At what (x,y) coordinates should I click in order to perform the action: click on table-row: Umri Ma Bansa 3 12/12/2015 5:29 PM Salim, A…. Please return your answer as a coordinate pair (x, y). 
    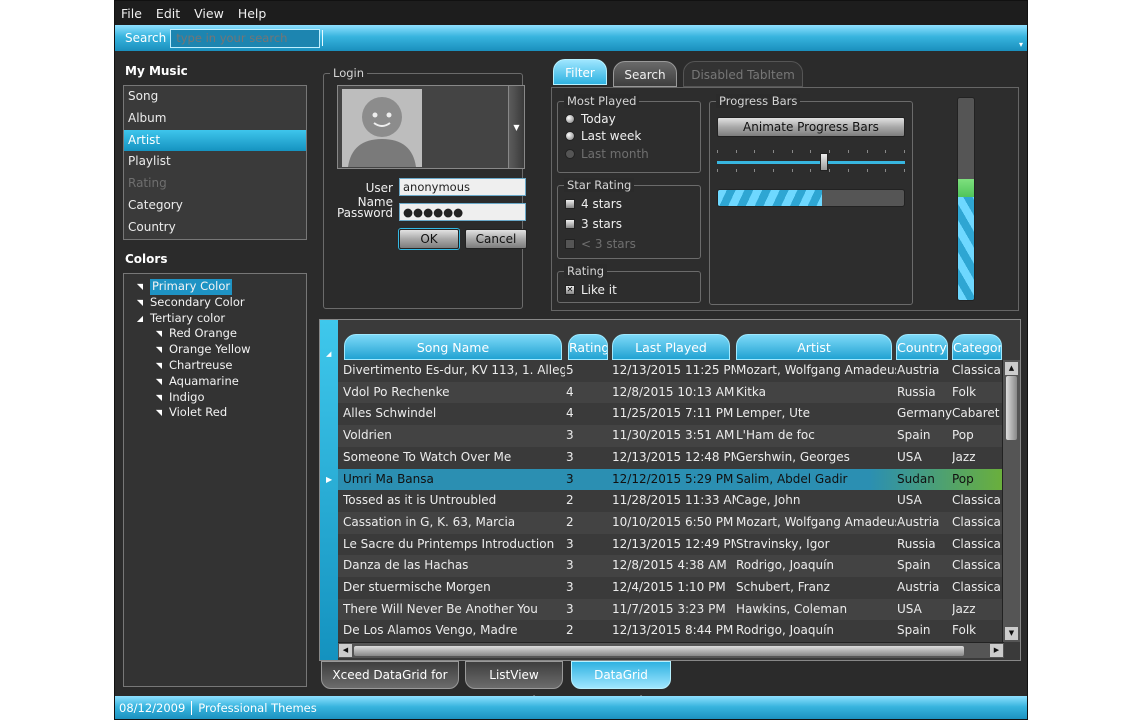
    Looking at the image, I should click on (670, 479).